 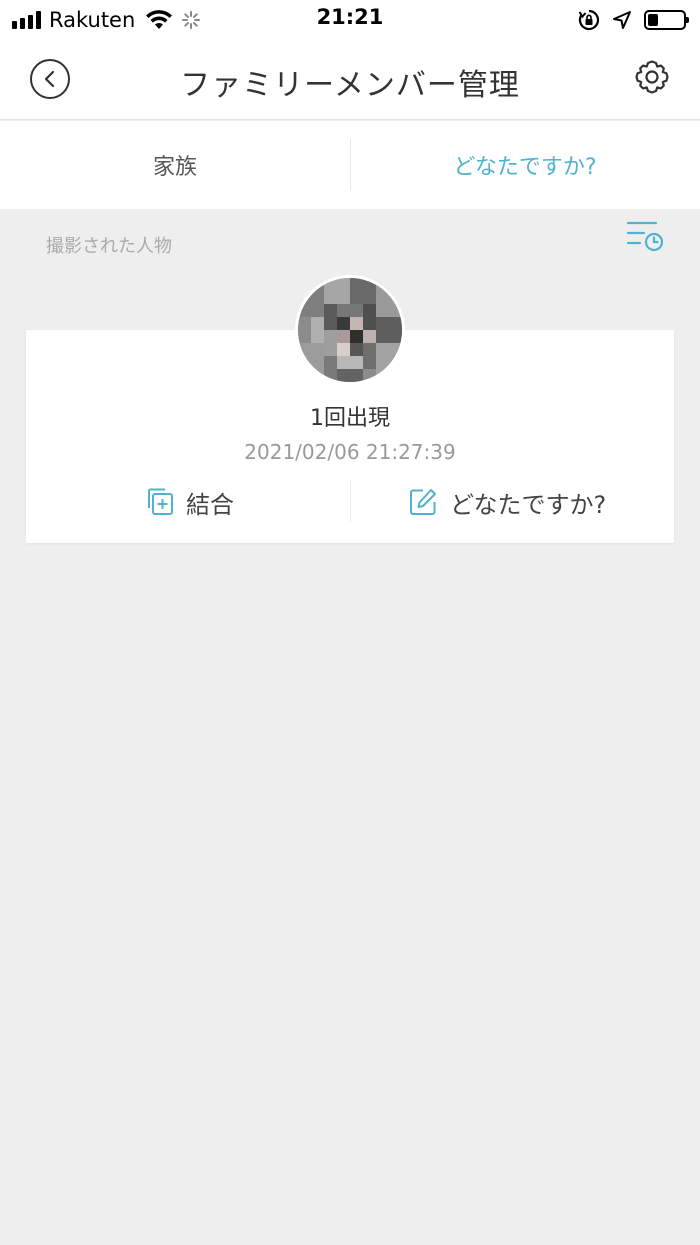 I want to click on merge-button: 結合, so click(x=189, y=502).